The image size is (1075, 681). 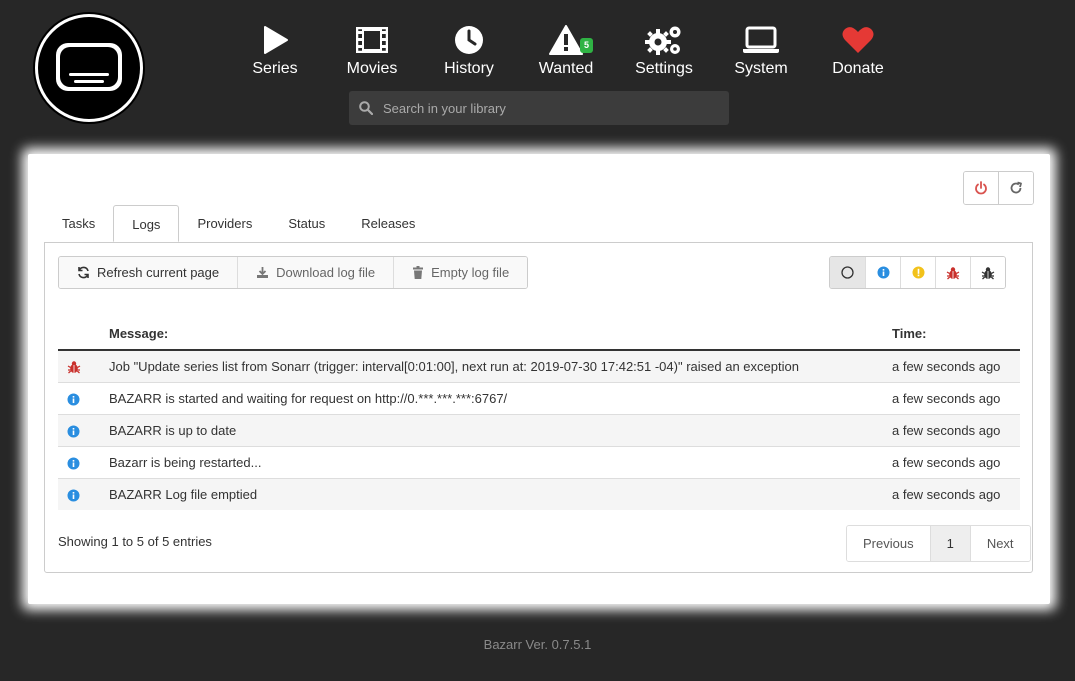 What do you see at coordinates (500, 334) in the screenshot?
I see `message-column-header: Message:` at bounding box center [500, 334].